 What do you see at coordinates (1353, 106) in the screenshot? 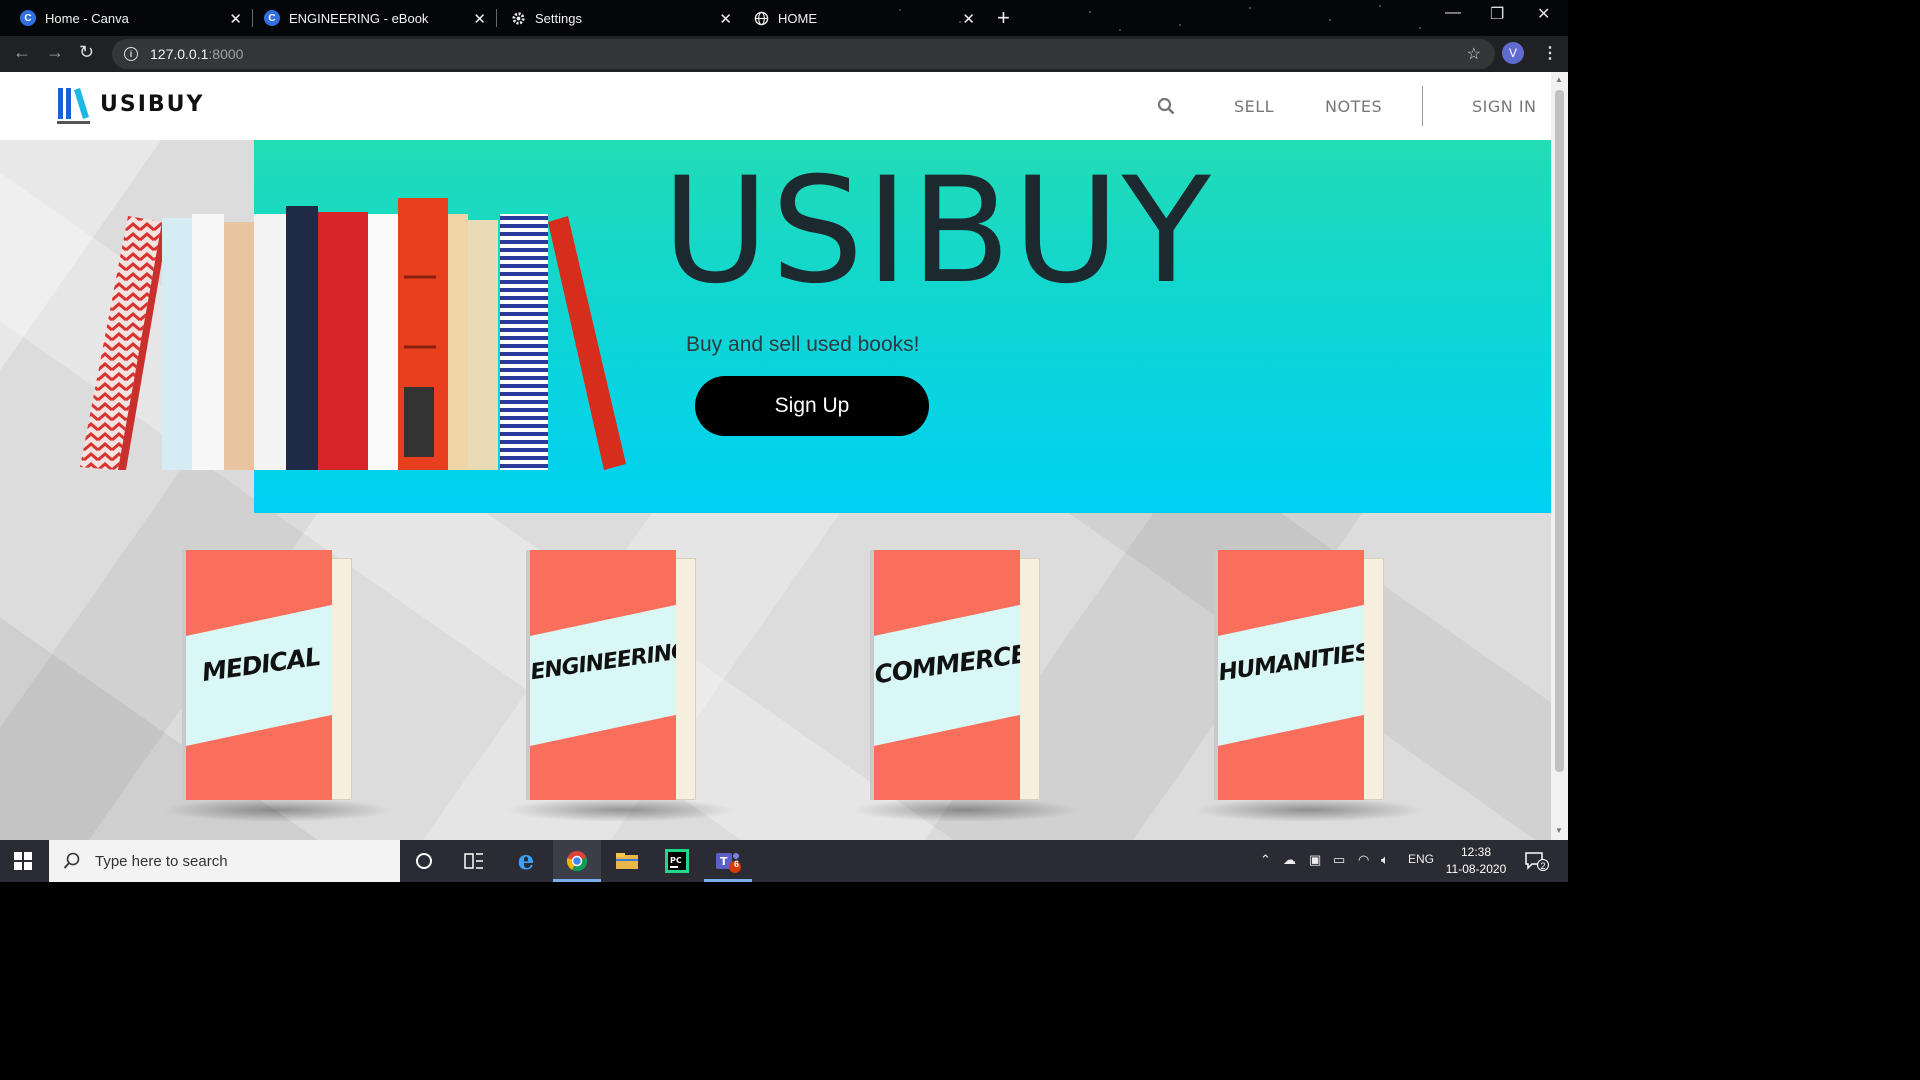
I see `nav-notes-link: NOTES` at bounding box center [1353, 106].